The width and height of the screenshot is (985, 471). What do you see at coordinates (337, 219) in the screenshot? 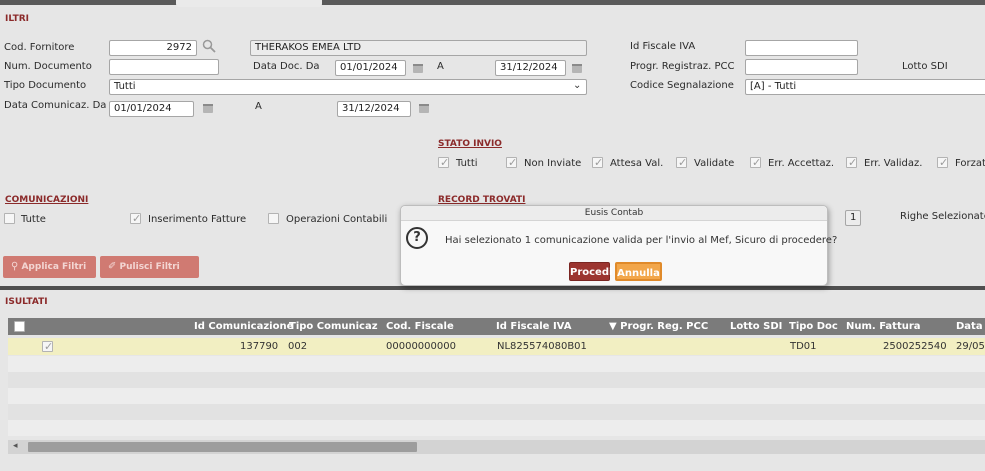
I see `operazioni-contabili-label: Operazioni Contabili` at bounding box center [337, 219].